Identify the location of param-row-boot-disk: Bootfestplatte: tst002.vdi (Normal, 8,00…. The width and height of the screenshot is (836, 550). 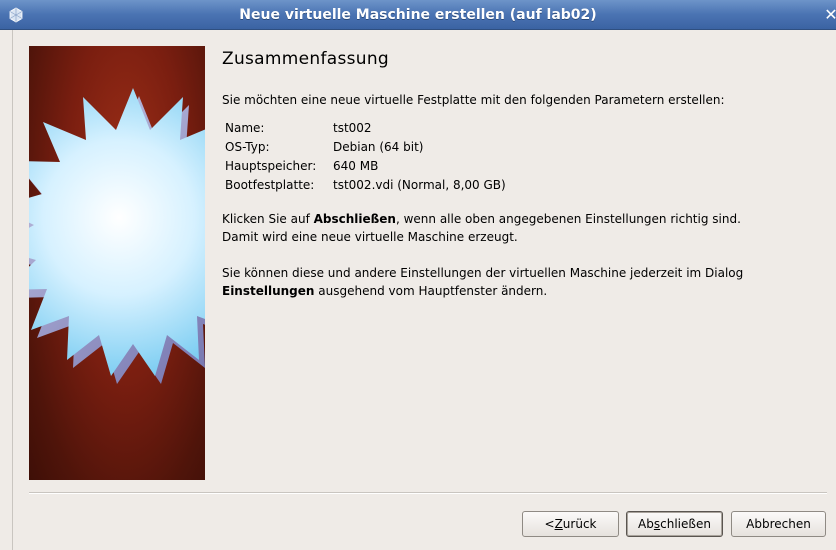
(365, 185).